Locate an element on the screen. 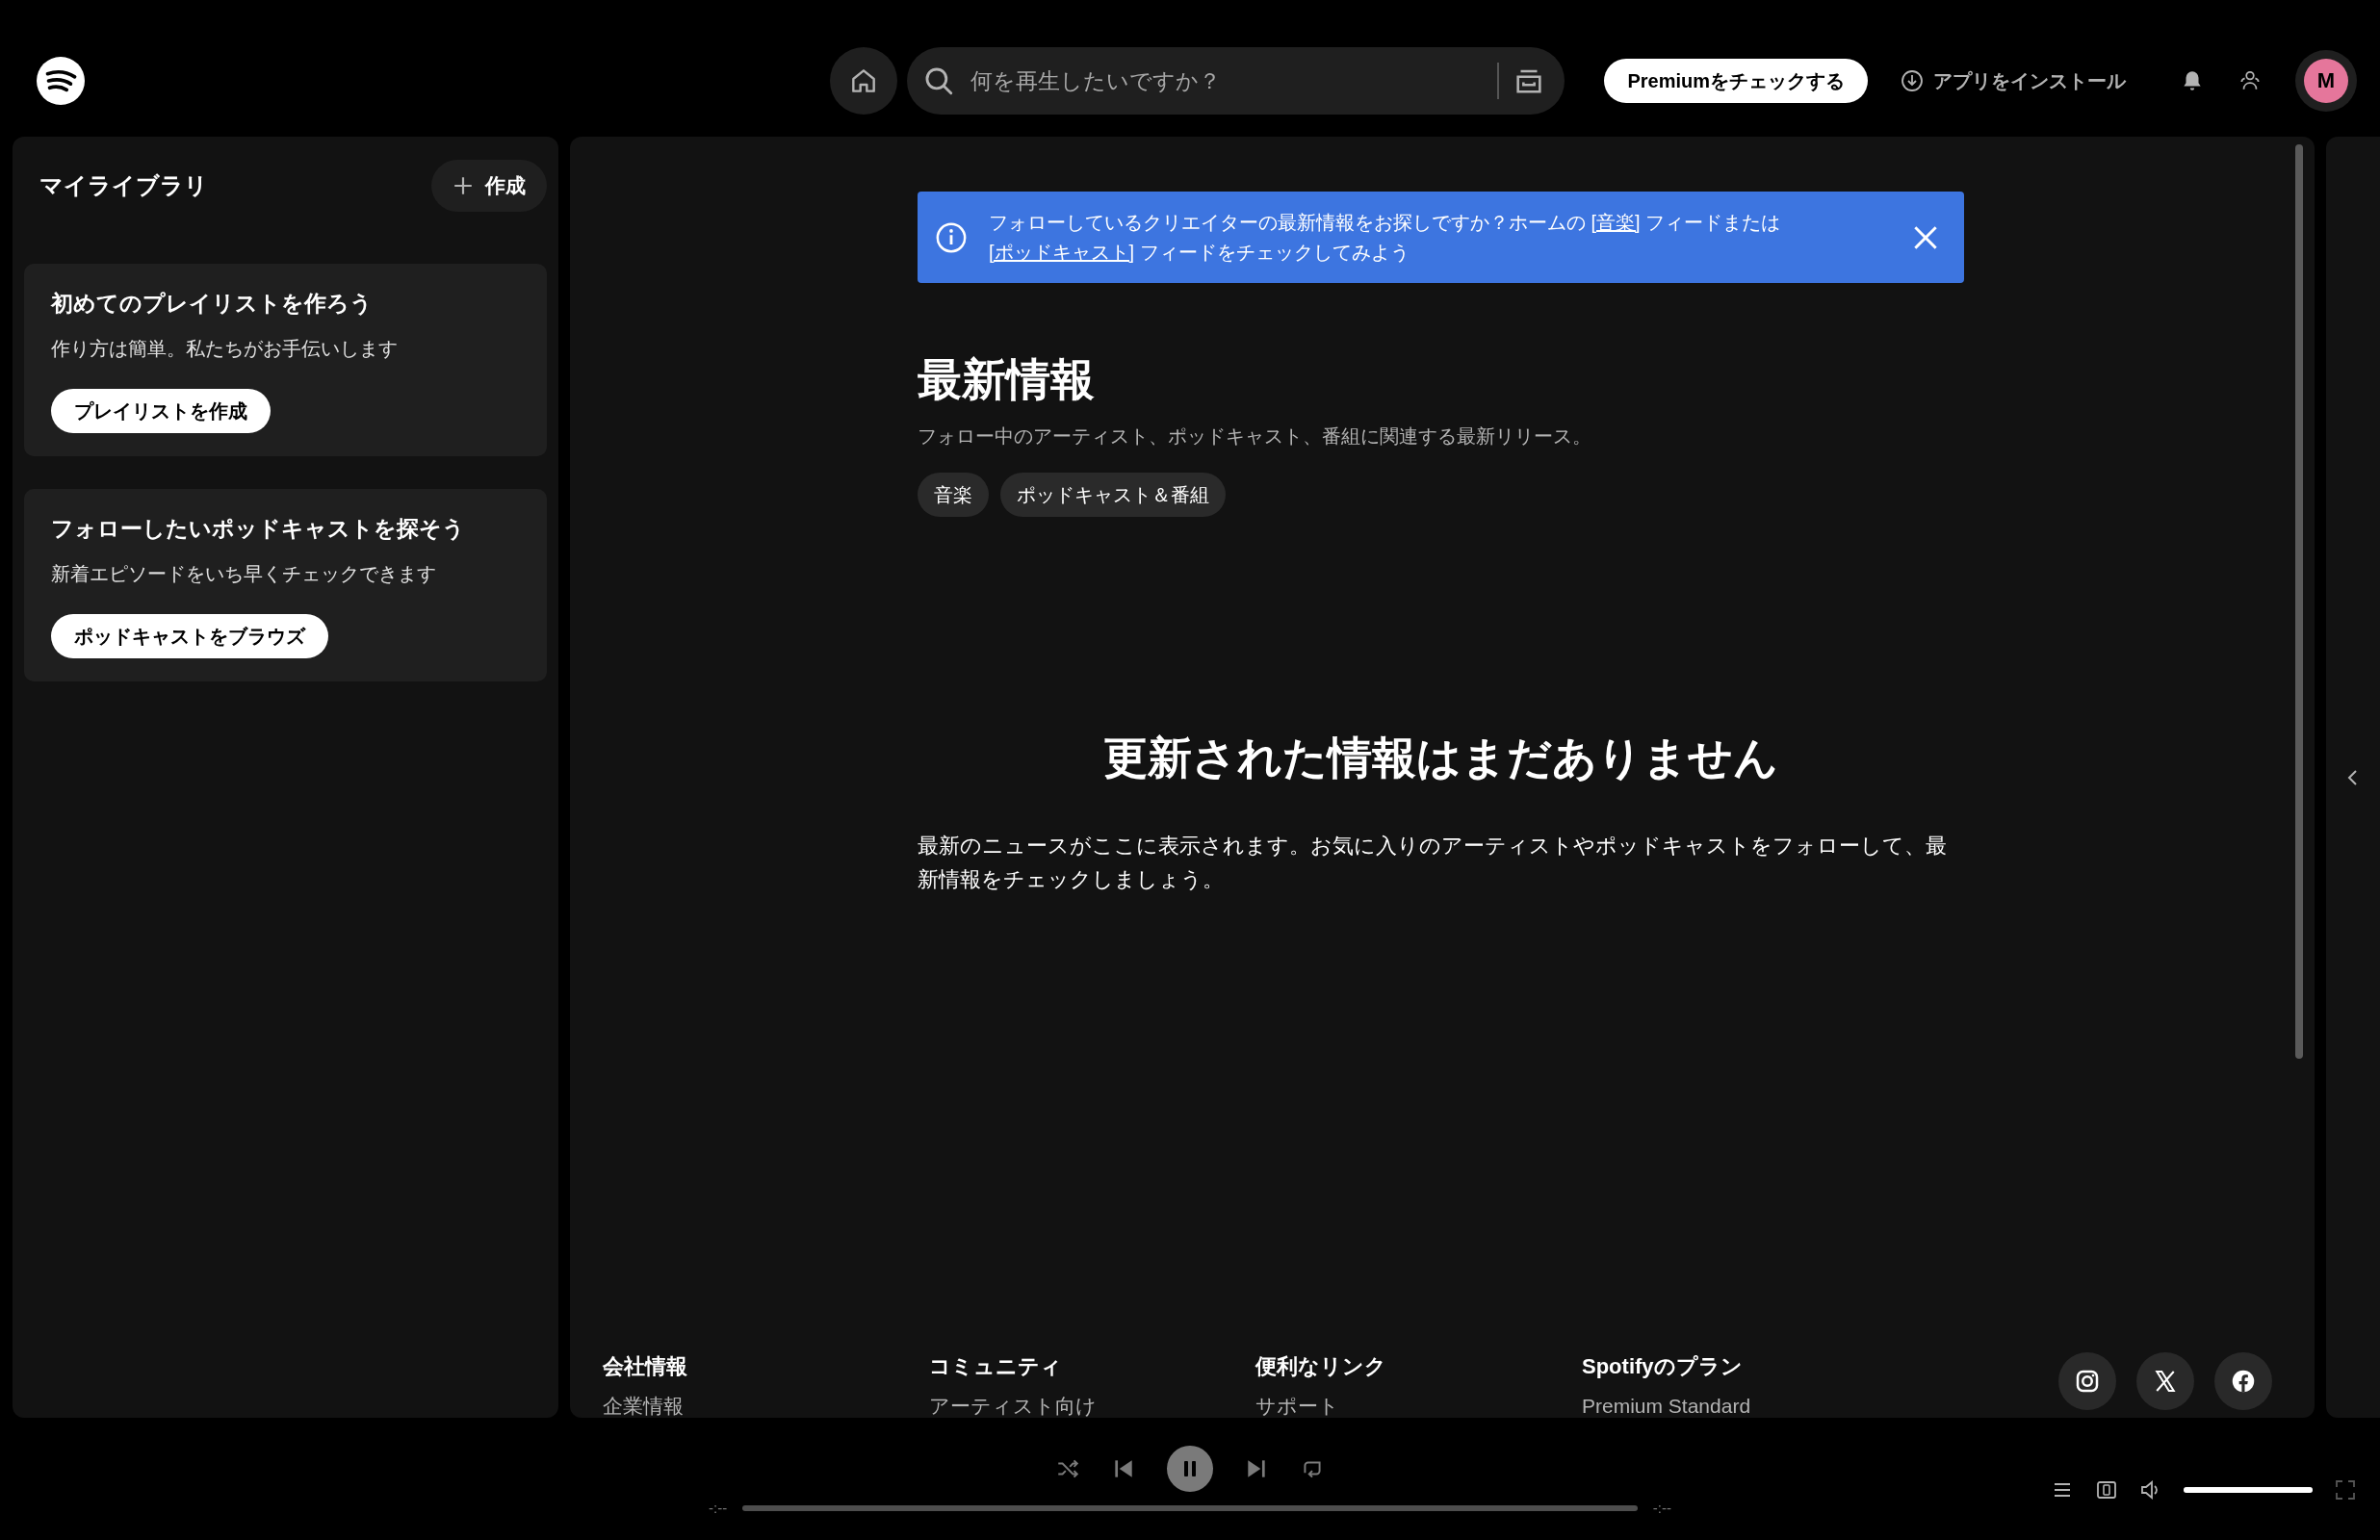 The image size is (2380, 1540). banner-text: フォローしているクリエイターの最新情報をお探しですか？ホームの [音楽] フィードまたは [ポッドキャスト] フィードをチェックしてみよう is located at coordinates (1386, 237).